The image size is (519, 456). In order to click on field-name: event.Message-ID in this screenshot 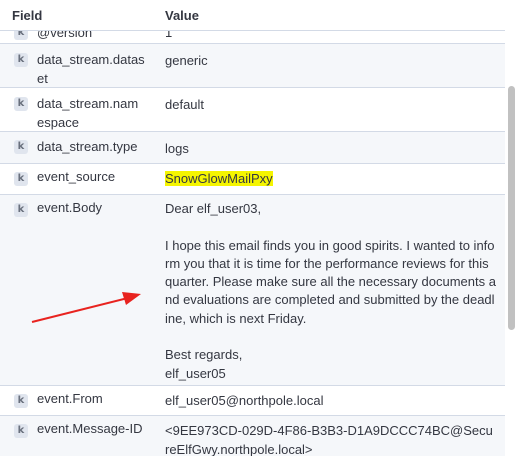, I will do `click(90, 428)`.